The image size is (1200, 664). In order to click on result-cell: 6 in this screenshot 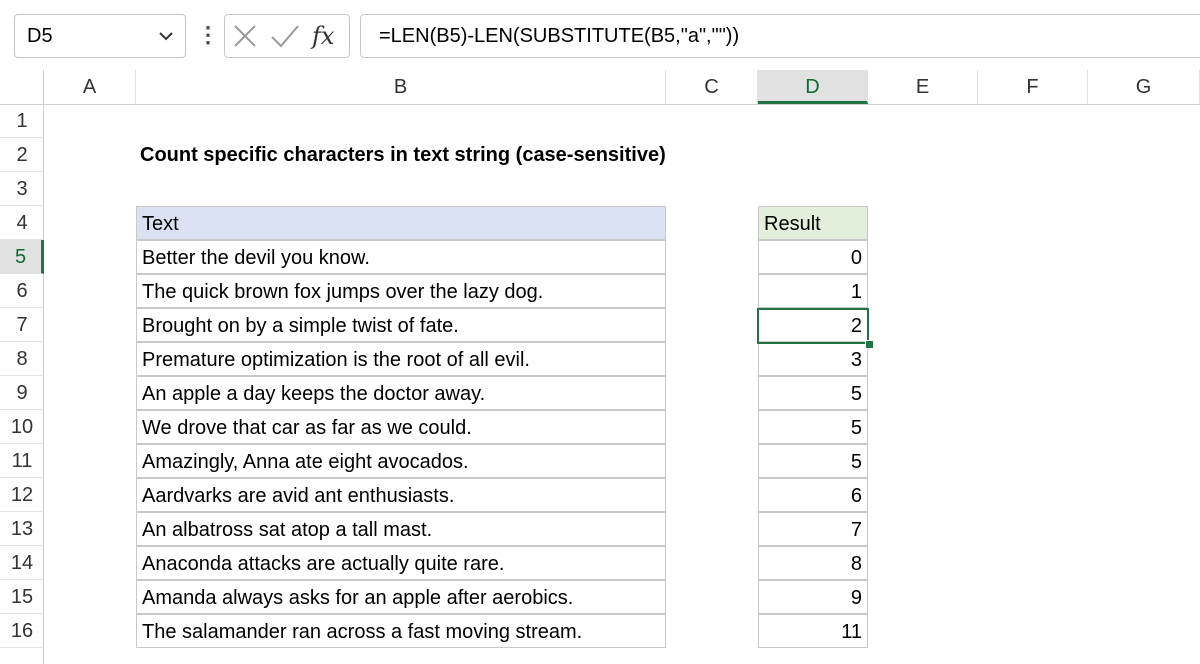, I will do `click(813, 495)`.